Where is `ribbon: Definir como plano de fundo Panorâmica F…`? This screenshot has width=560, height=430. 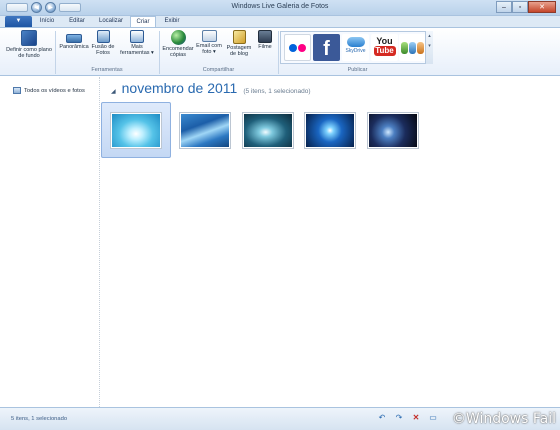 ribbon: Definir como plano de fundo Panorâmica F… is located at coordinates (280, 51).